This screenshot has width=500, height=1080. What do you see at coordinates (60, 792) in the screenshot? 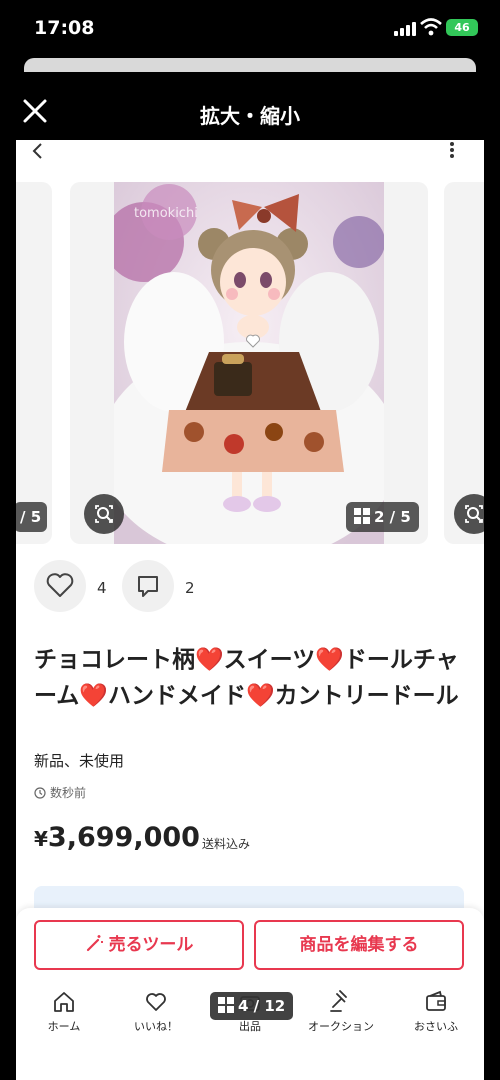
I see `posted-time: 数秒前` at bounding box center [60, 792].